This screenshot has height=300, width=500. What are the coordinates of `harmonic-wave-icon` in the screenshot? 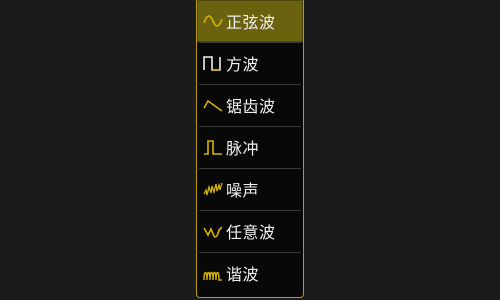 It's located at (212, 276).